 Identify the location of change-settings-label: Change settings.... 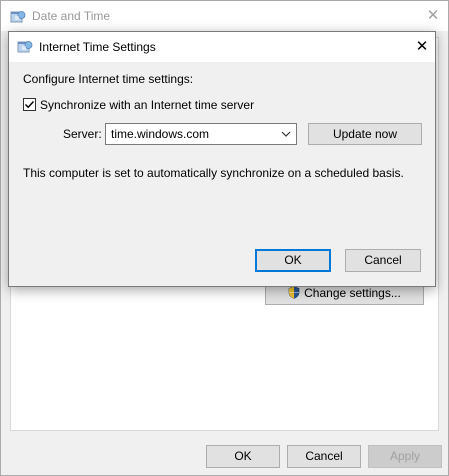
(352, 293).